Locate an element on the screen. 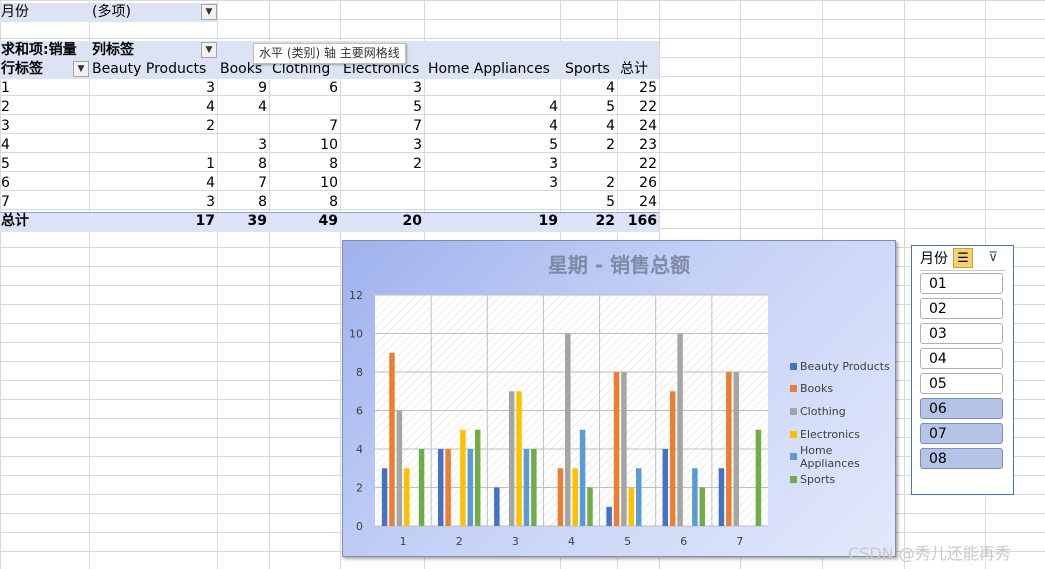  pivot-cell: 25 is located at coordinates (648, 88).